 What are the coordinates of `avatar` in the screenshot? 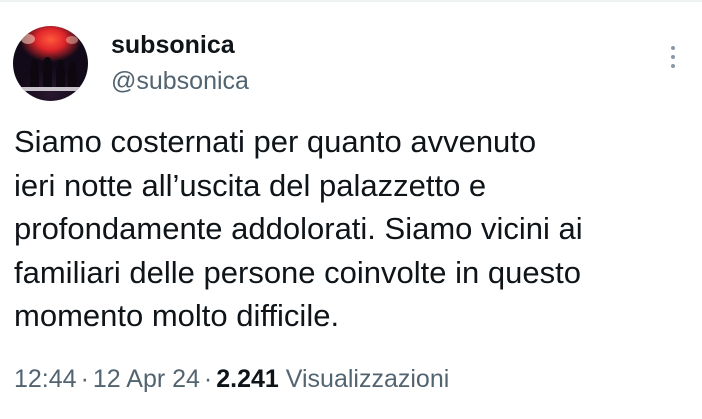 It's located at (50, 63).